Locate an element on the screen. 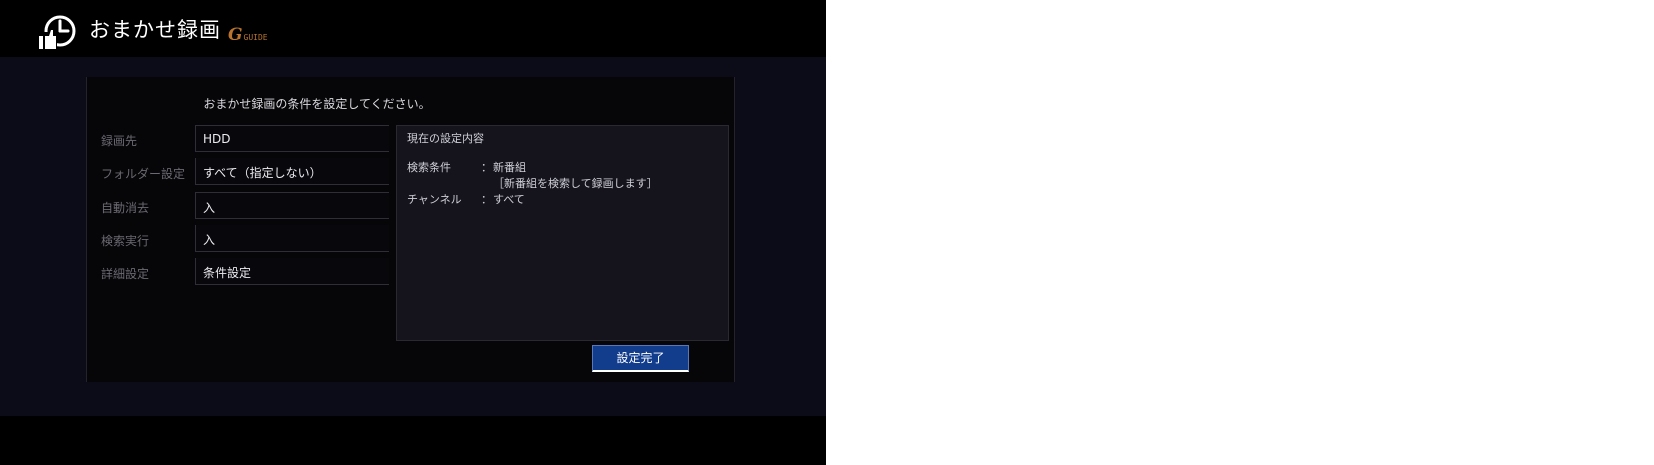  setting-label: 詳細設定 is located at coordinates (125, 274).